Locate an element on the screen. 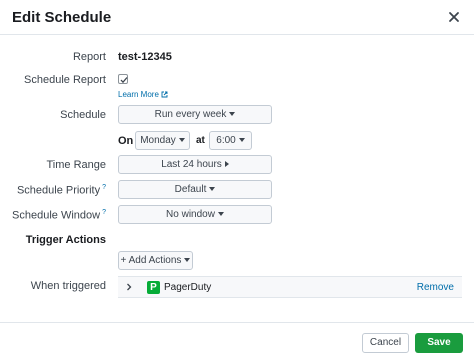 The width and height of the screenshot is (474, 364). external-link-icon is located at coordinates (164, 95).